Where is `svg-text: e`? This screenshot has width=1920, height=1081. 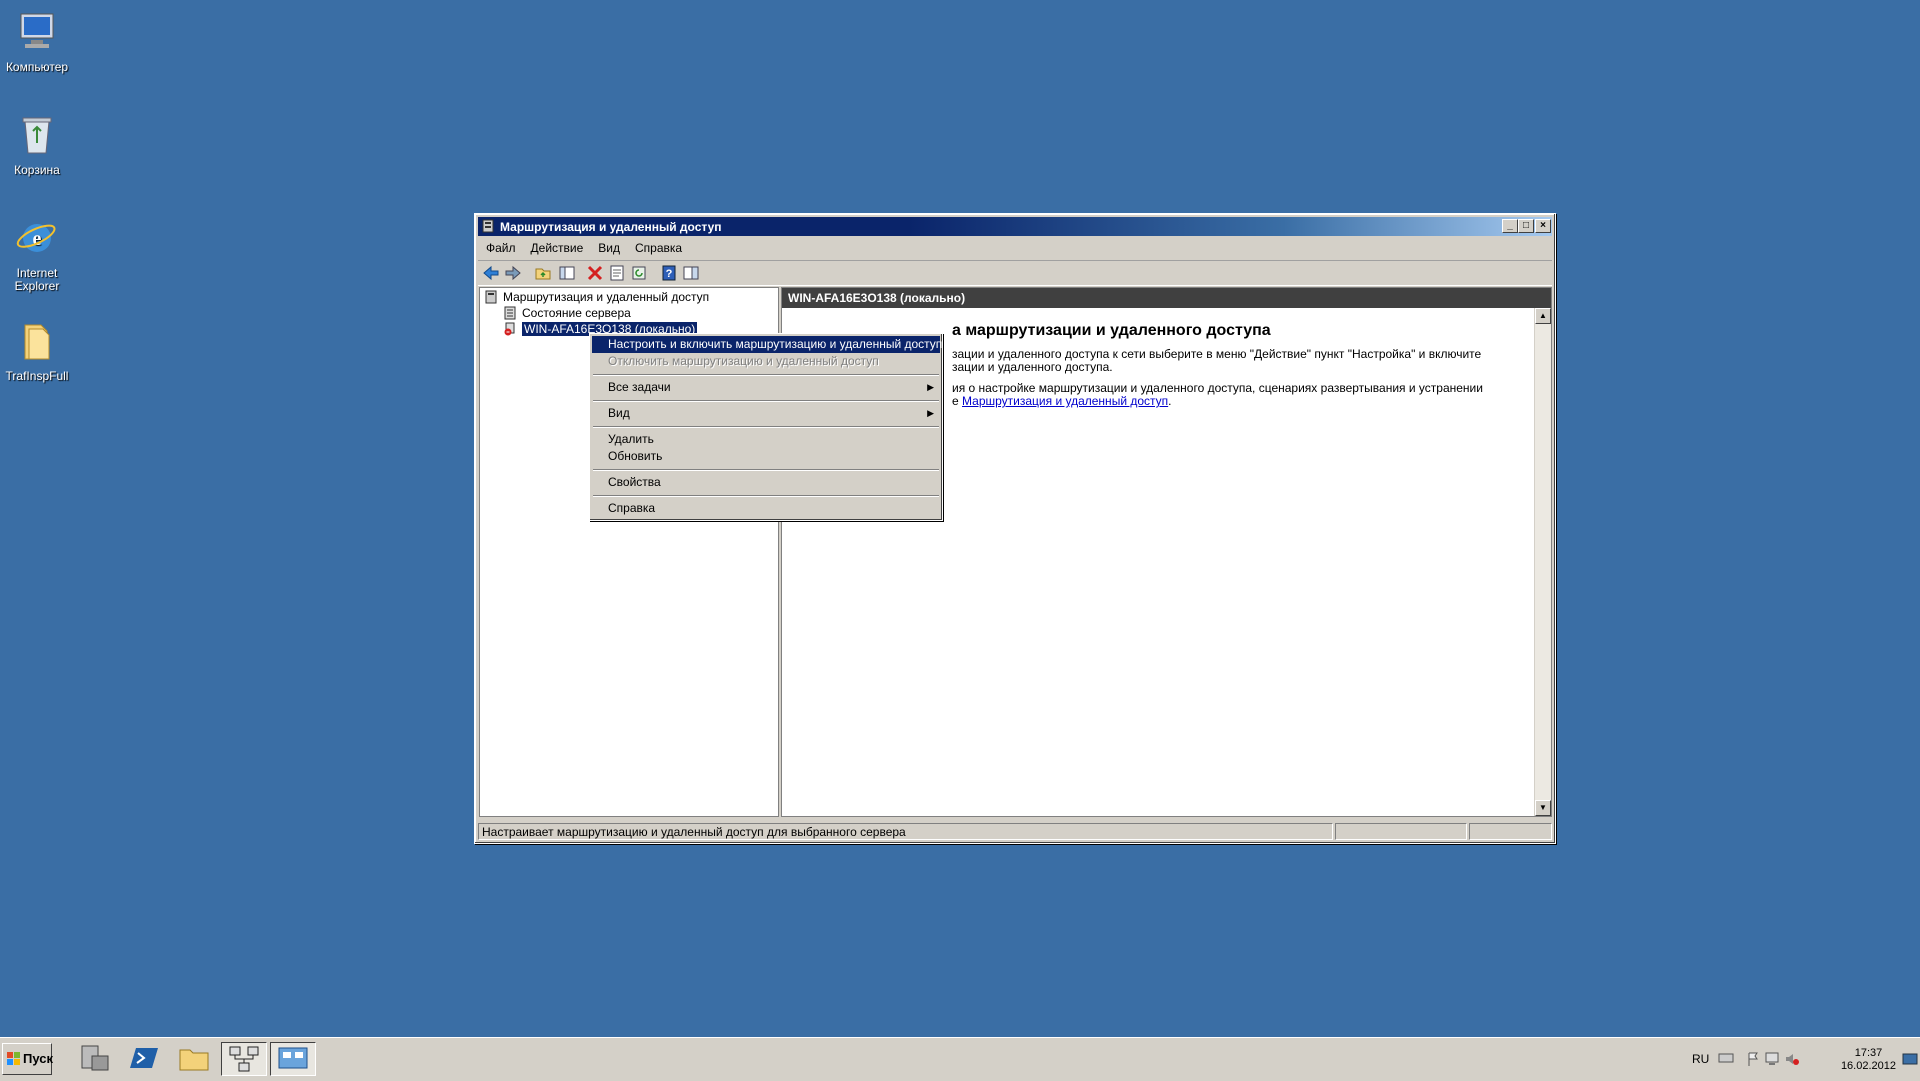
svg-text: e is located at coordinates (37, 239).